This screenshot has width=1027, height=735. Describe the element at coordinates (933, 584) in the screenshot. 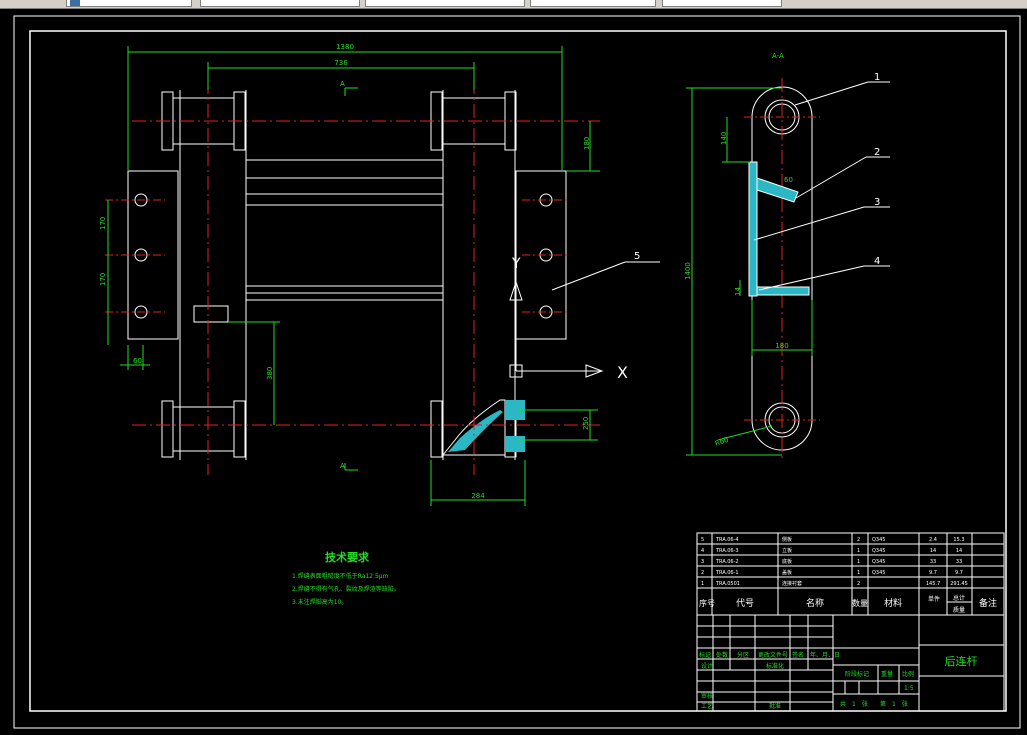

I see `bom-r5-w1: 145.7` at that location.